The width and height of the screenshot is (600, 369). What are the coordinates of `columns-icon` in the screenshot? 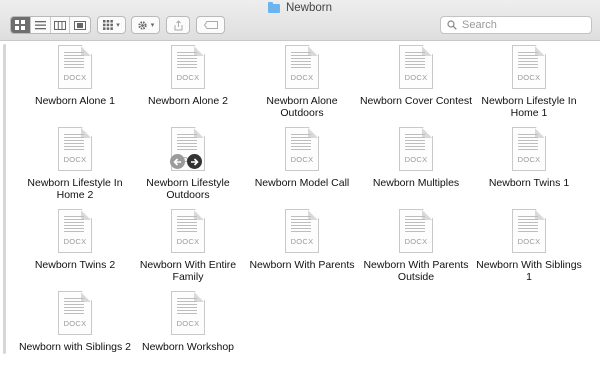 It's located at (59, 25).